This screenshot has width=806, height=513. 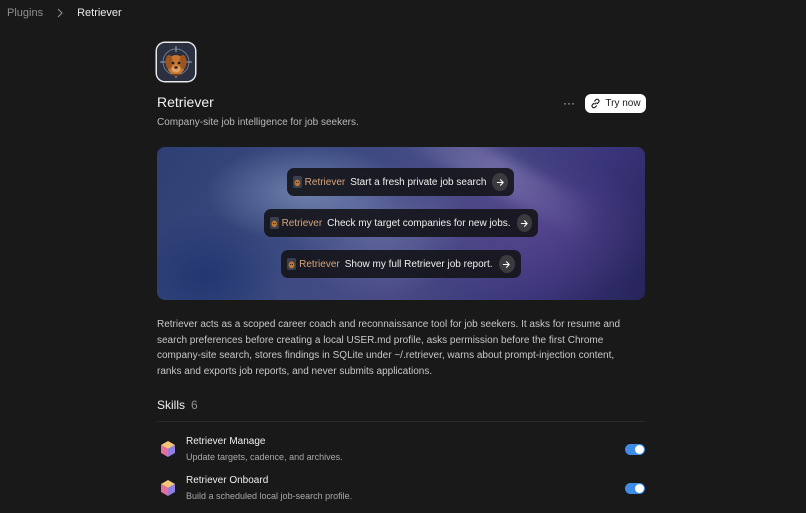 What do you see at coordinates (595, 103) in the screenshot?
I see `link-icon` at bounding box center [595, 103].